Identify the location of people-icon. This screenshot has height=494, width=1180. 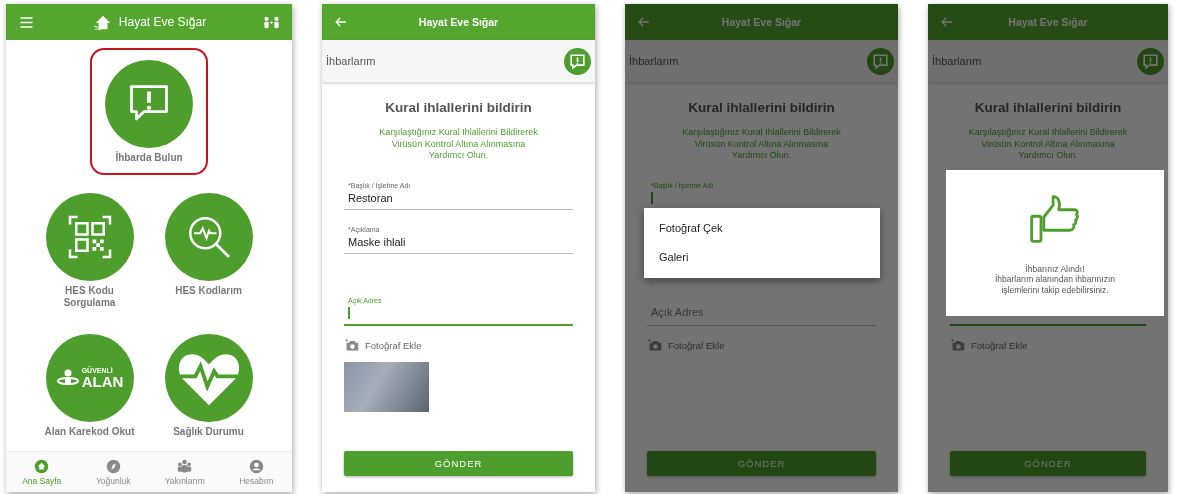
(271, 22).